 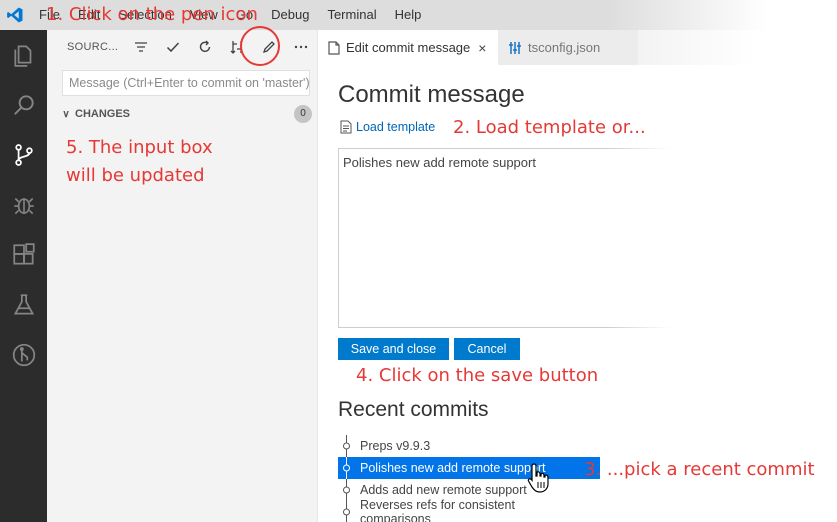 I want to click on git-graph-icon, so click(x=23, y=355).